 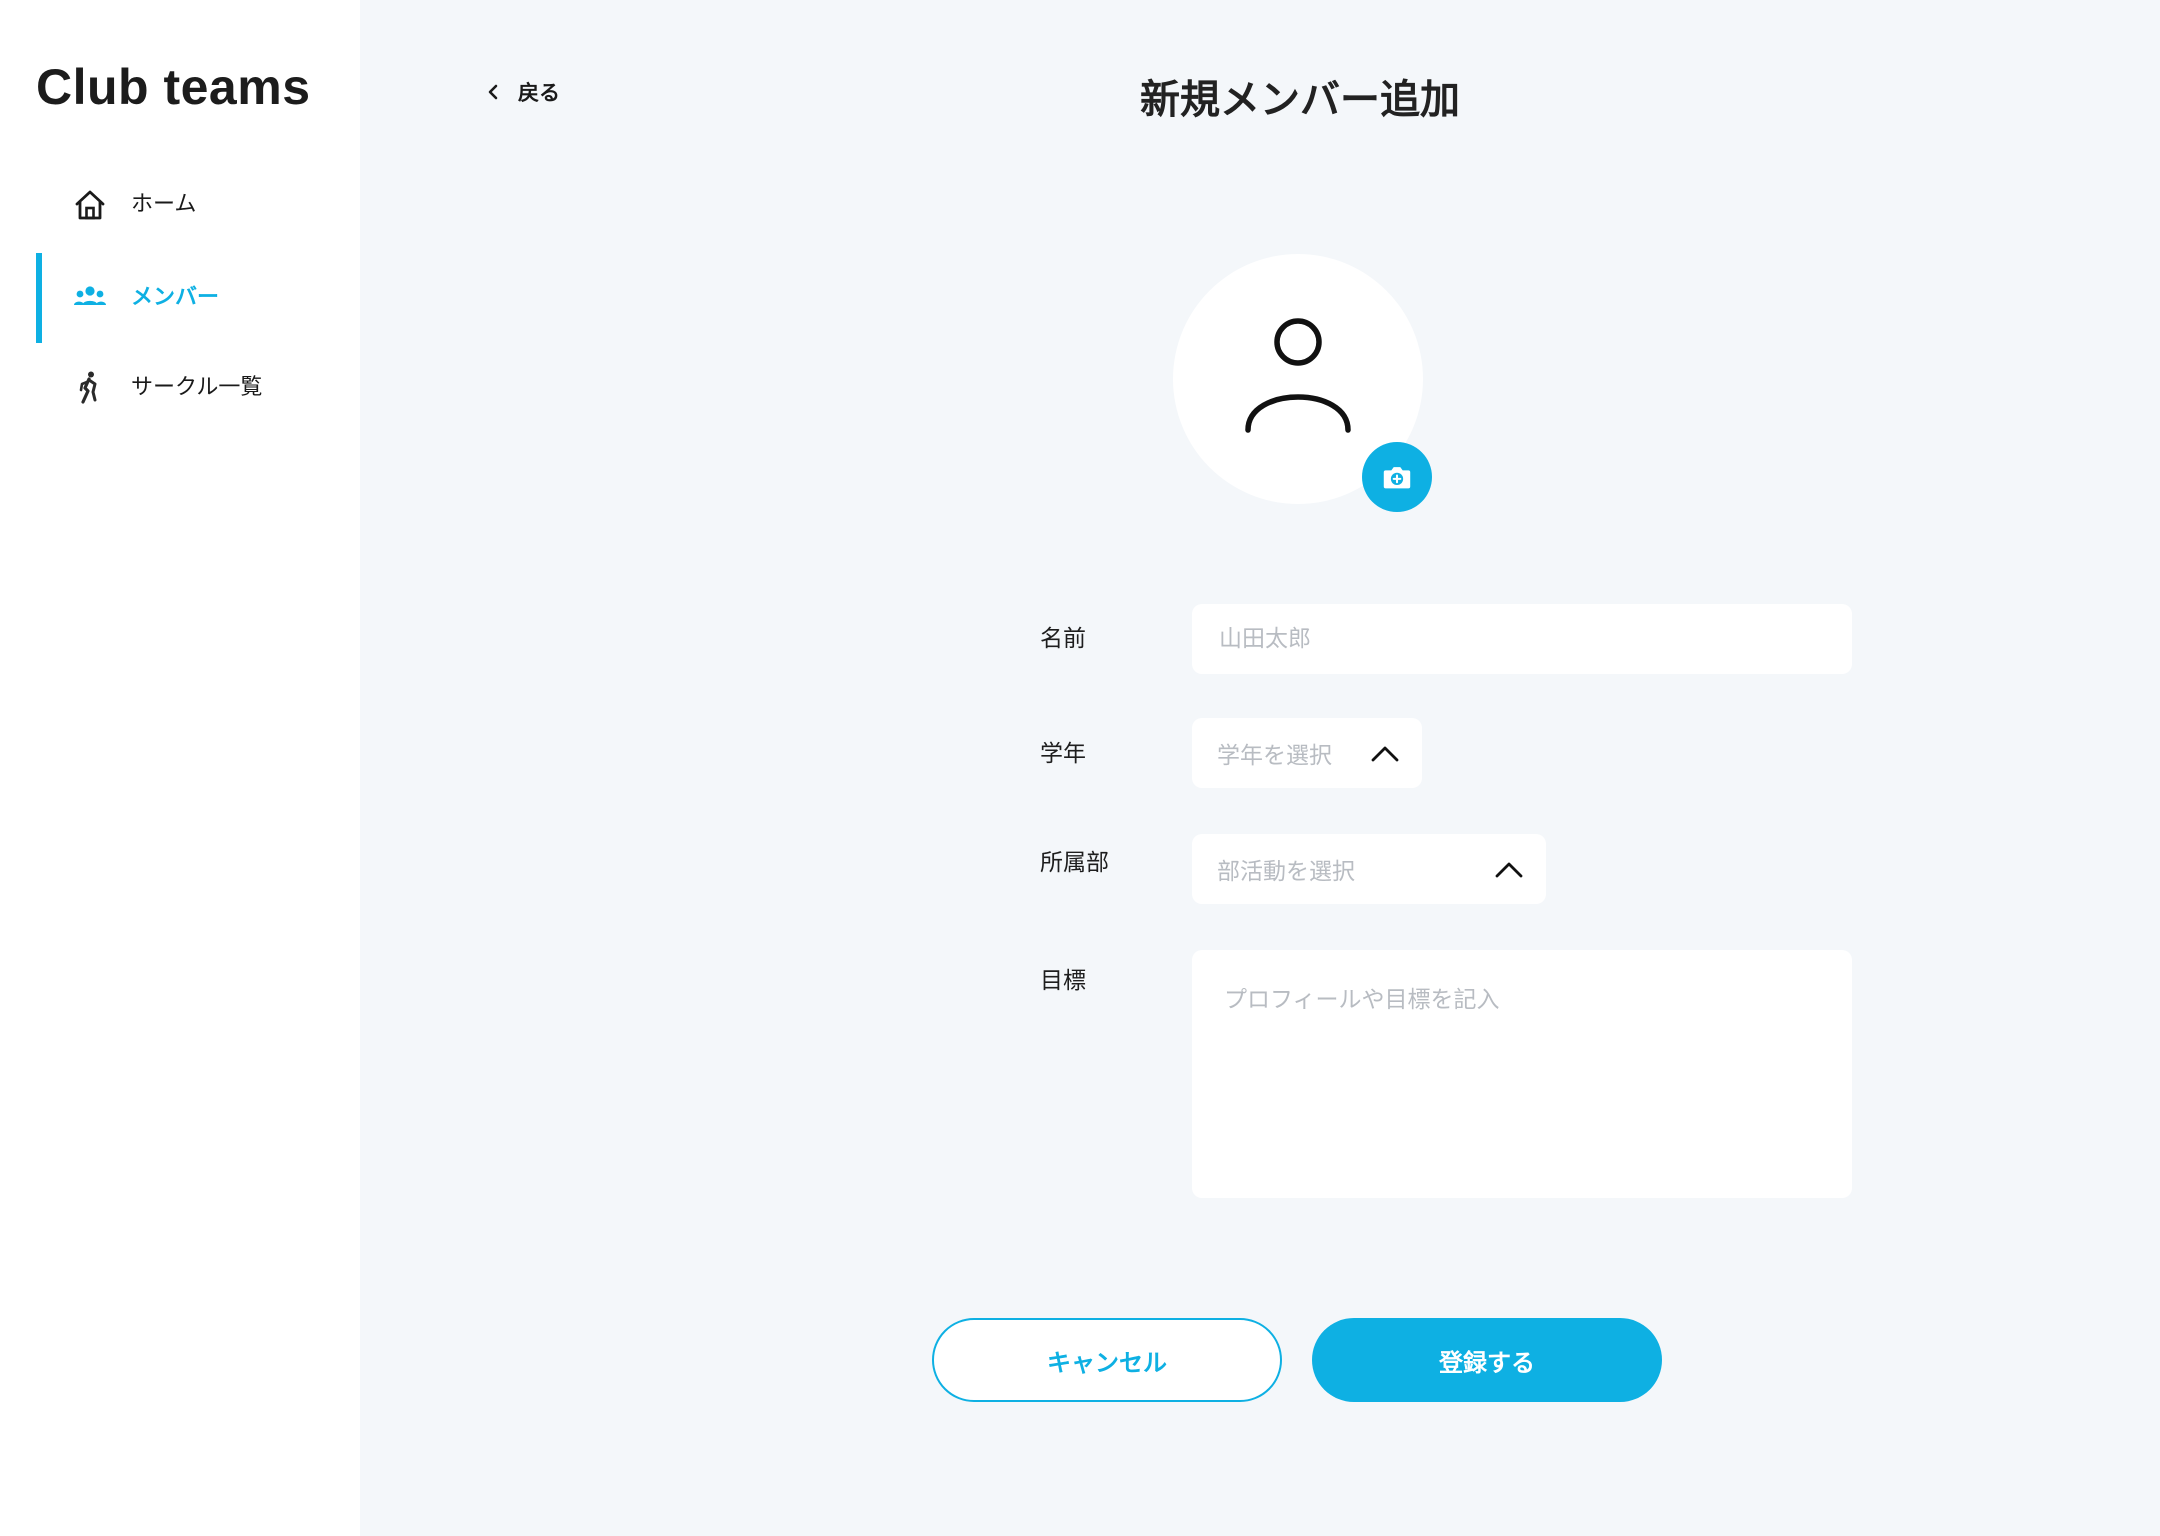 I want to click on sidebar-item-members: メンバー, so click(x=186, y=298).